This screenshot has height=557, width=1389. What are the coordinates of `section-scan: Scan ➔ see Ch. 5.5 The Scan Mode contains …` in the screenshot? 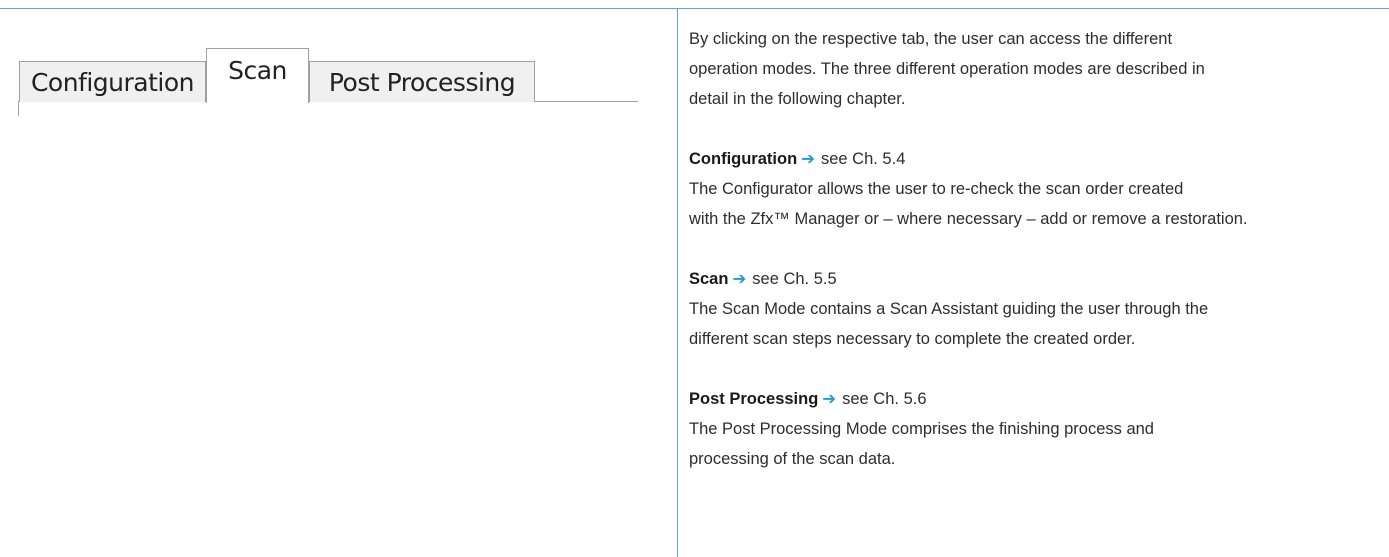 It's located at (1034, 309).